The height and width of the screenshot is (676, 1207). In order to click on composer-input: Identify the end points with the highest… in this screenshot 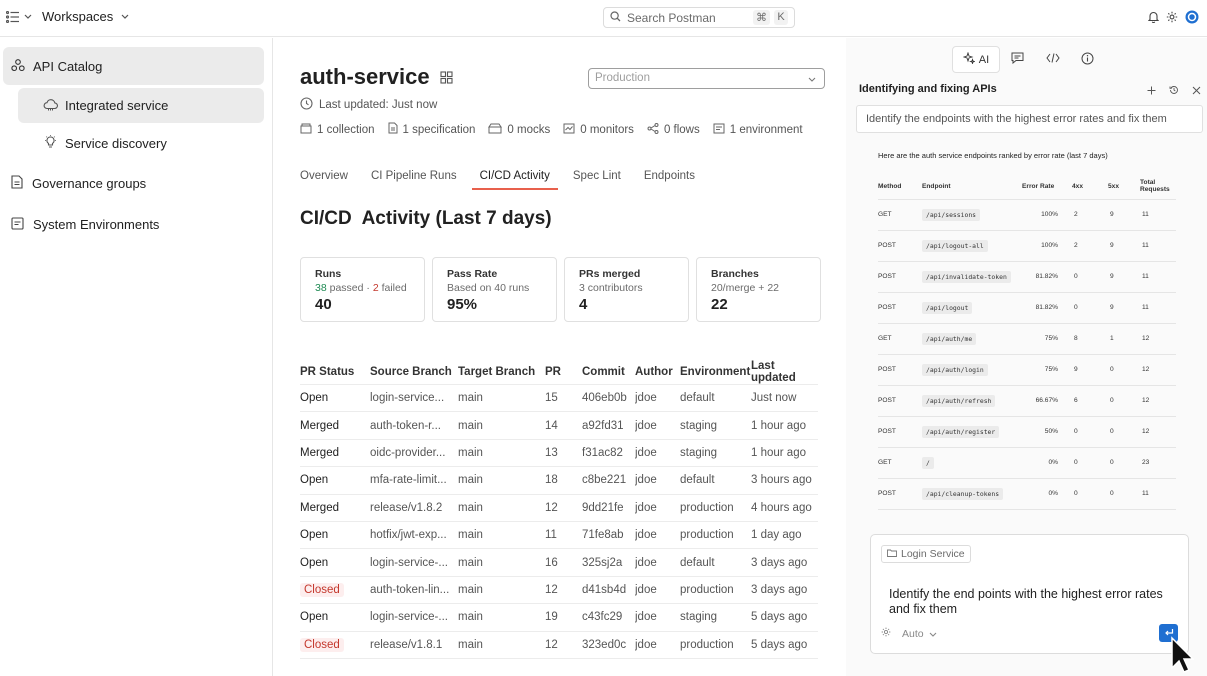, I will do `click(1036, 602)`.